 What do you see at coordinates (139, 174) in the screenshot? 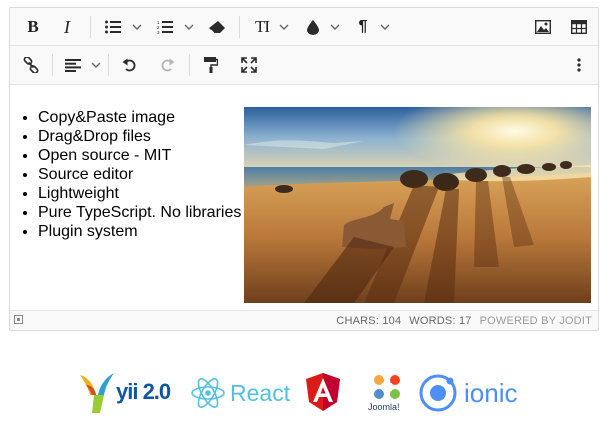
I see `list-item: Source editor` at bounding box center [139, 174].